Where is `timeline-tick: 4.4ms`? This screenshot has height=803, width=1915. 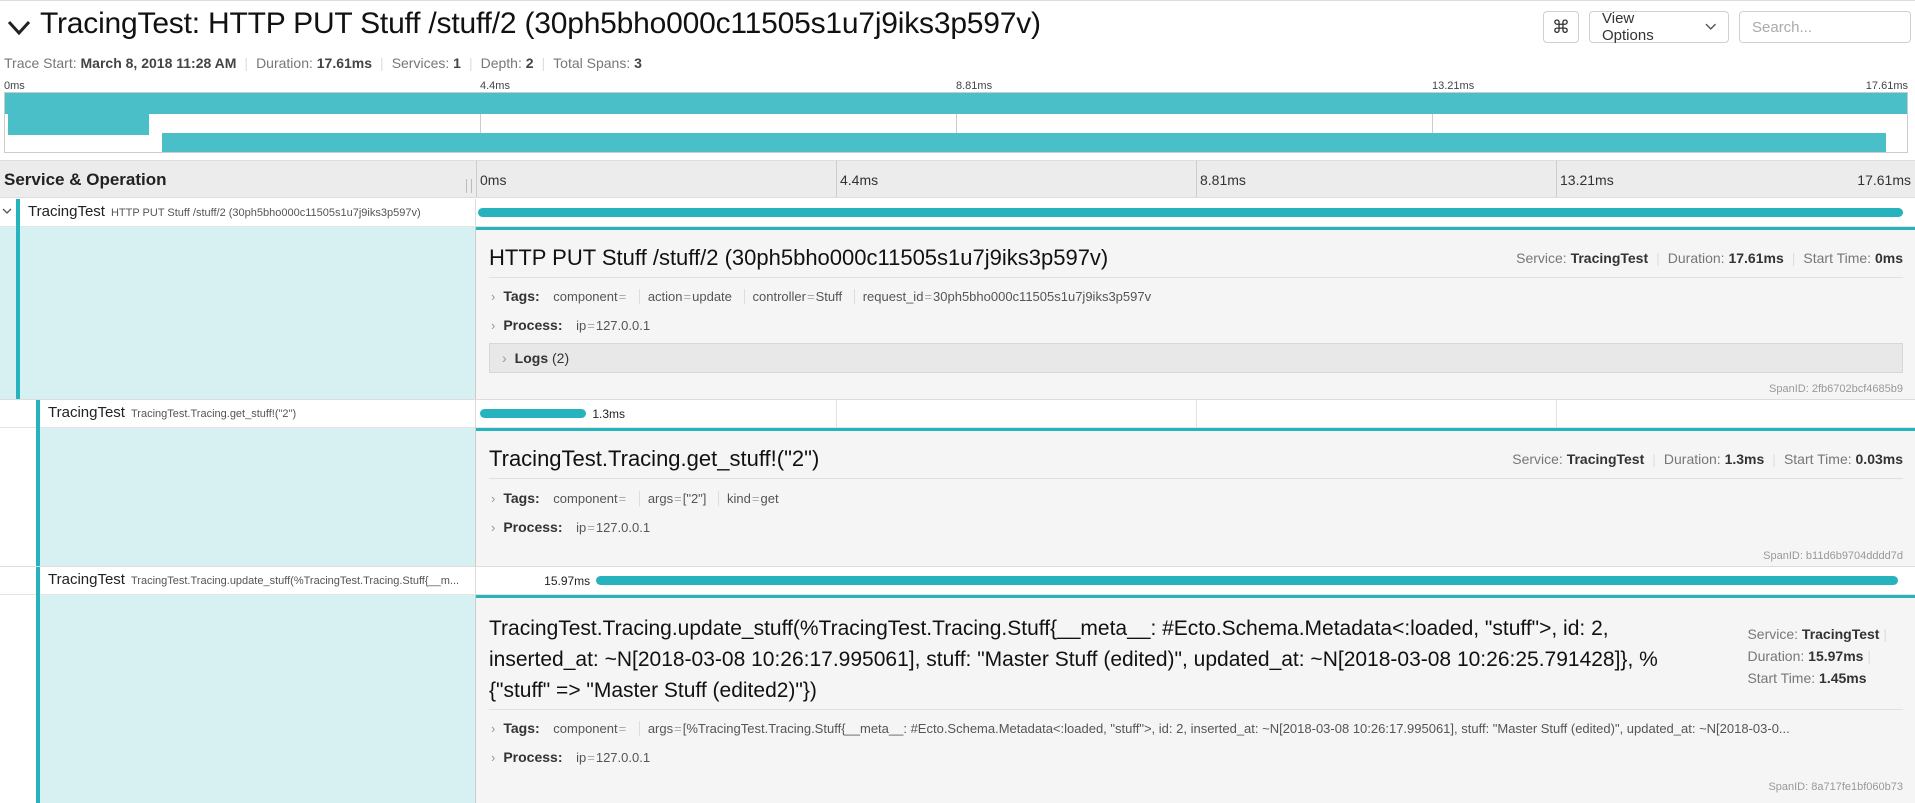 timeline-tick: 4.4ms is located at coordinates (859, 180).